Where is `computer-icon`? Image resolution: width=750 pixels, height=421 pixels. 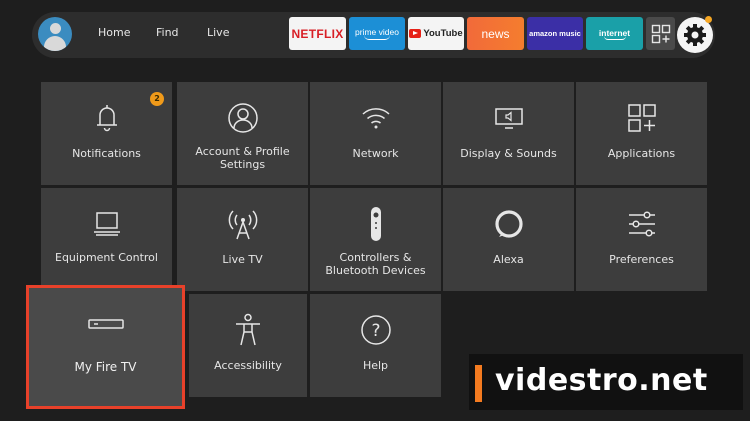 computer-icon is located at coordinates (106, 224).